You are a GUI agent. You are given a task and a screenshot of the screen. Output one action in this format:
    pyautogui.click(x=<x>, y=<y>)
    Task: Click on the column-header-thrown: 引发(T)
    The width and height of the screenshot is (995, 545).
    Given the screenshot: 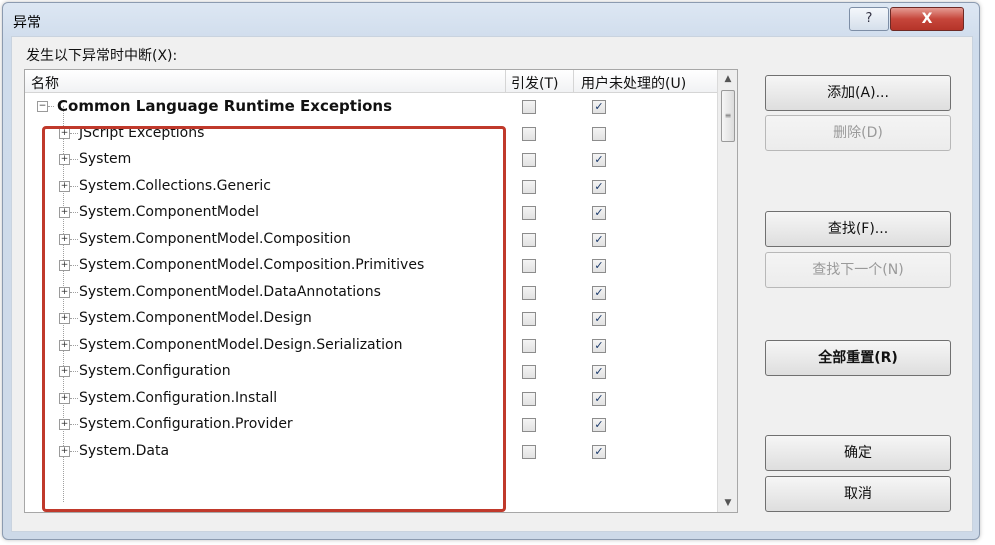 What is the action you would take?
    pyautogui.click(x=534, y=83)
    